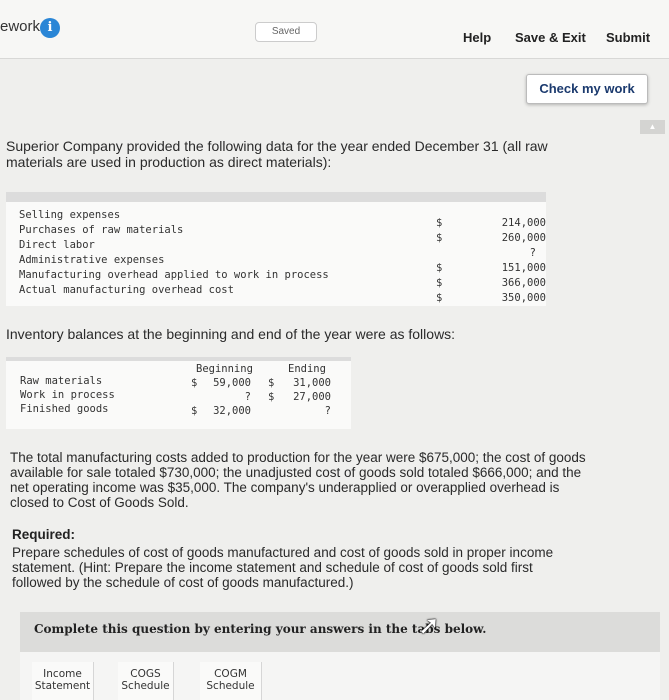 The height and width of the screenshot is (700, 669). I want to click on inventory-cell: $27,000, so click(299, 397).